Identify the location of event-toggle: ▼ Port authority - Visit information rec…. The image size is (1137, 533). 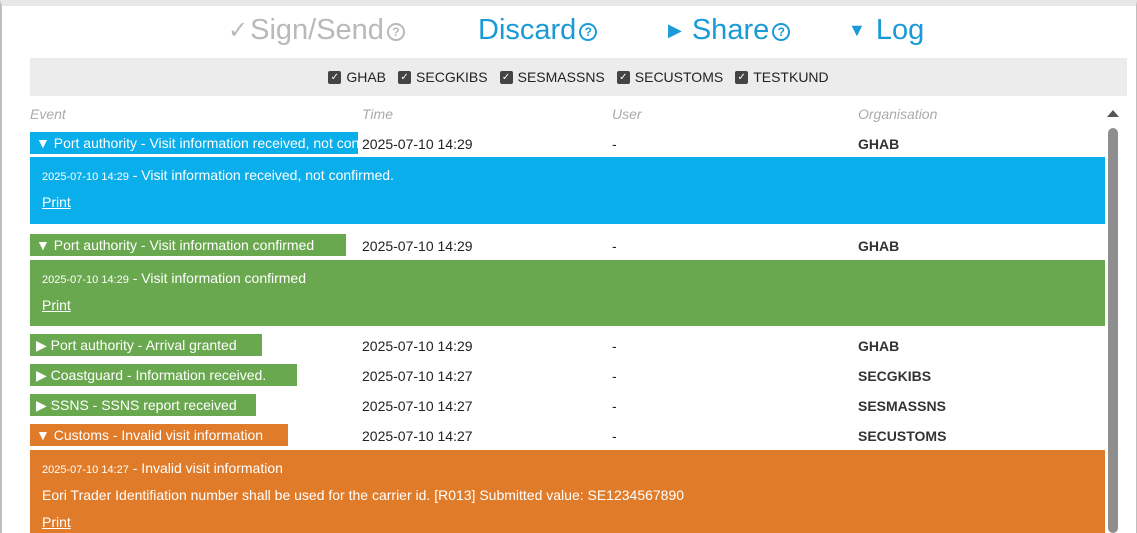
(194, 143).